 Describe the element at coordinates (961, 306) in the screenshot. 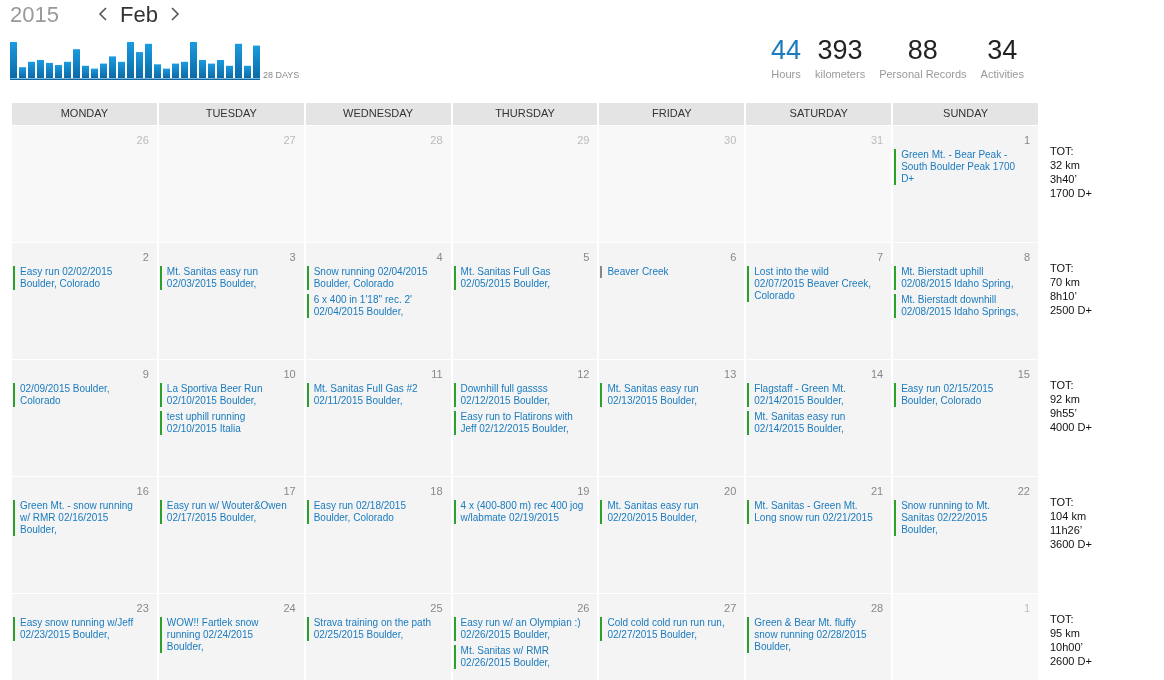

I see `activity-link: Mt. Bierstadt downhill 02/08/2015 Idaho Springs,` at that location.